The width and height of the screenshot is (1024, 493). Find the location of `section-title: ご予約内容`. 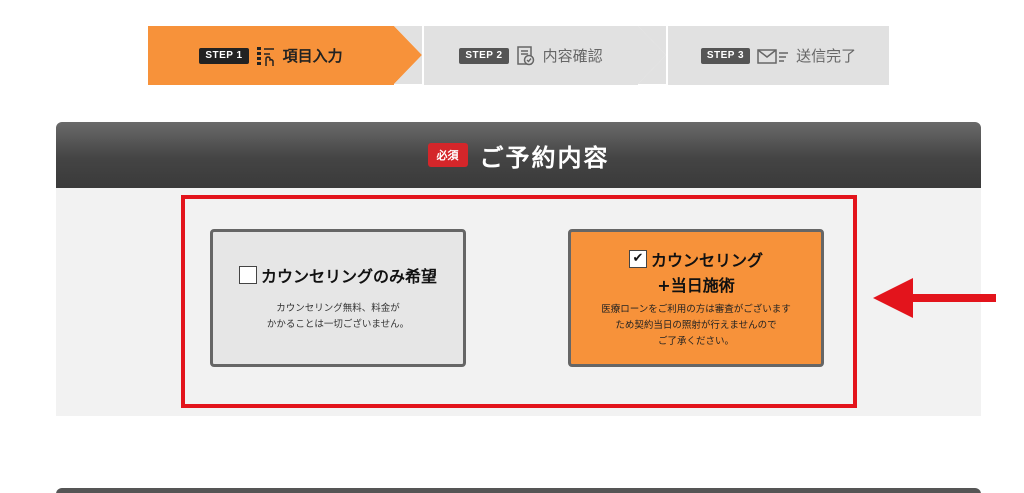

section-title: ご予約内容 is located at coordinates (544, 157).